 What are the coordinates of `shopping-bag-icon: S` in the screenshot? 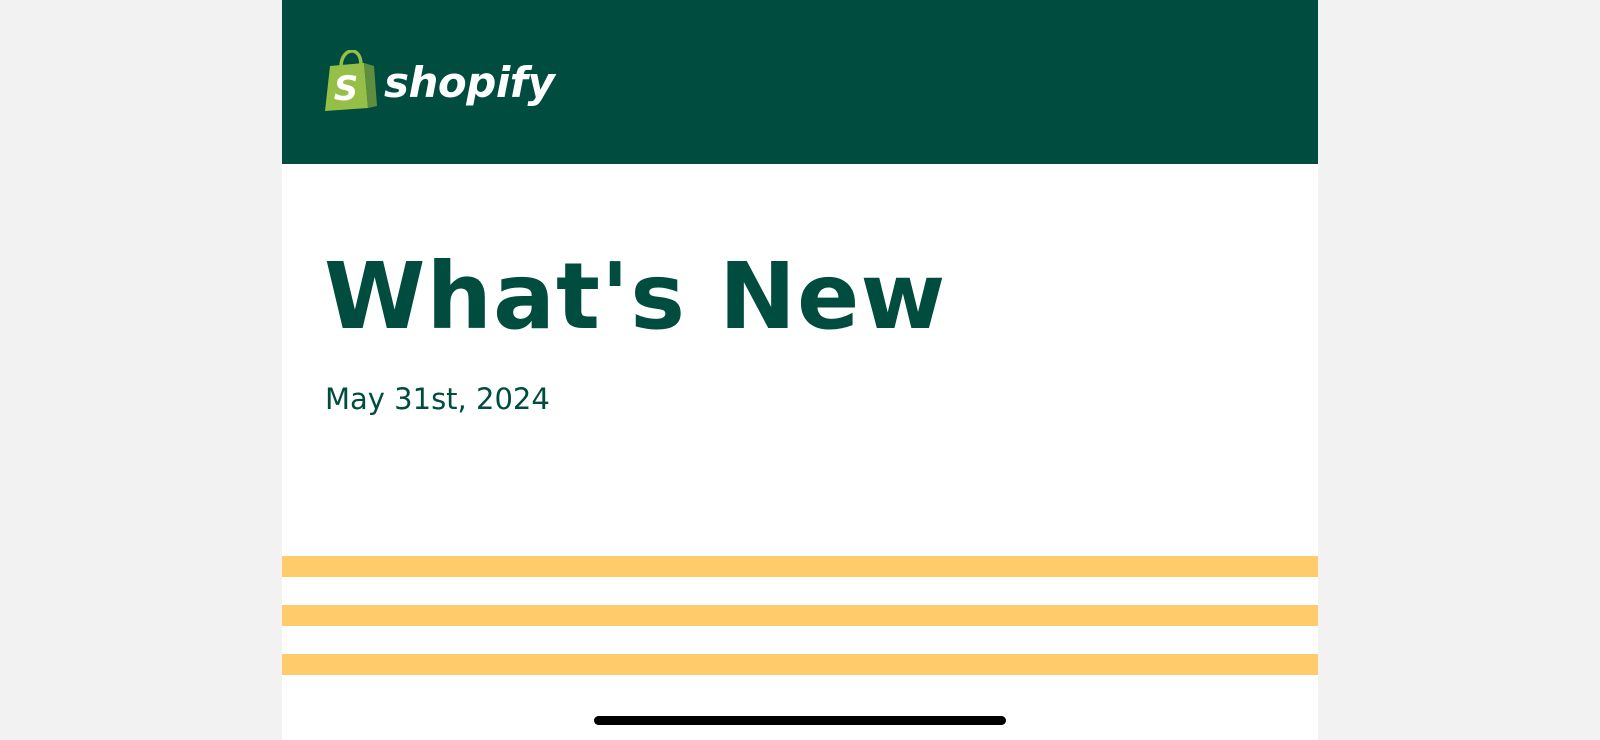 It's located at (351, 80).